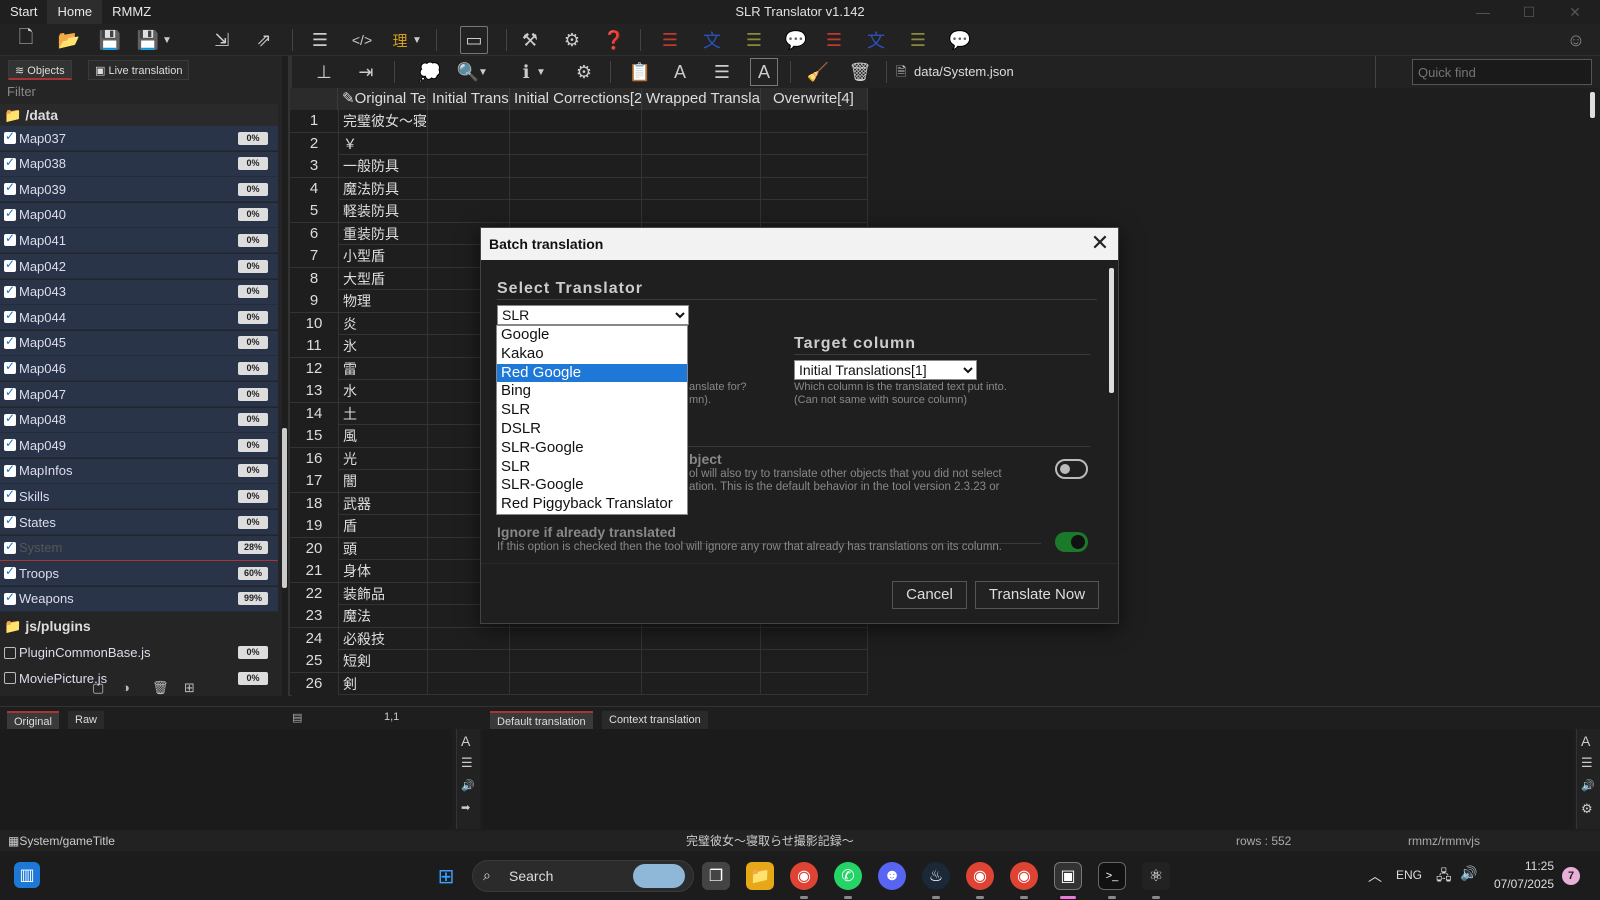 The width and height of the screenshot is (1600, 900). What do you see at coordinates (892, 876) in the screenshot?
I see `discord-icon: ☻` at bounding box center [892, 876].